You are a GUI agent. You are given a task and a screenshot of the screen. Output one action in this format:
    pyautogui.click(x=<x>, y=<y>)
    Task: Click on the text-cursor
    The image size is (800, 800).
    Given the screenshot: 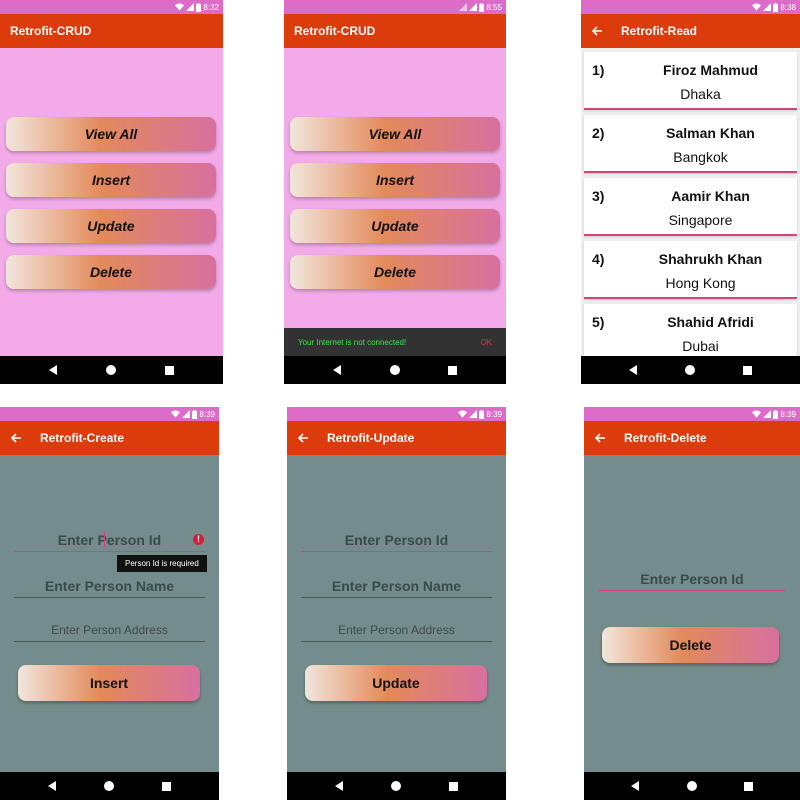 What is the action you would take?
    pyautogui.click(x=104, y=539)
    